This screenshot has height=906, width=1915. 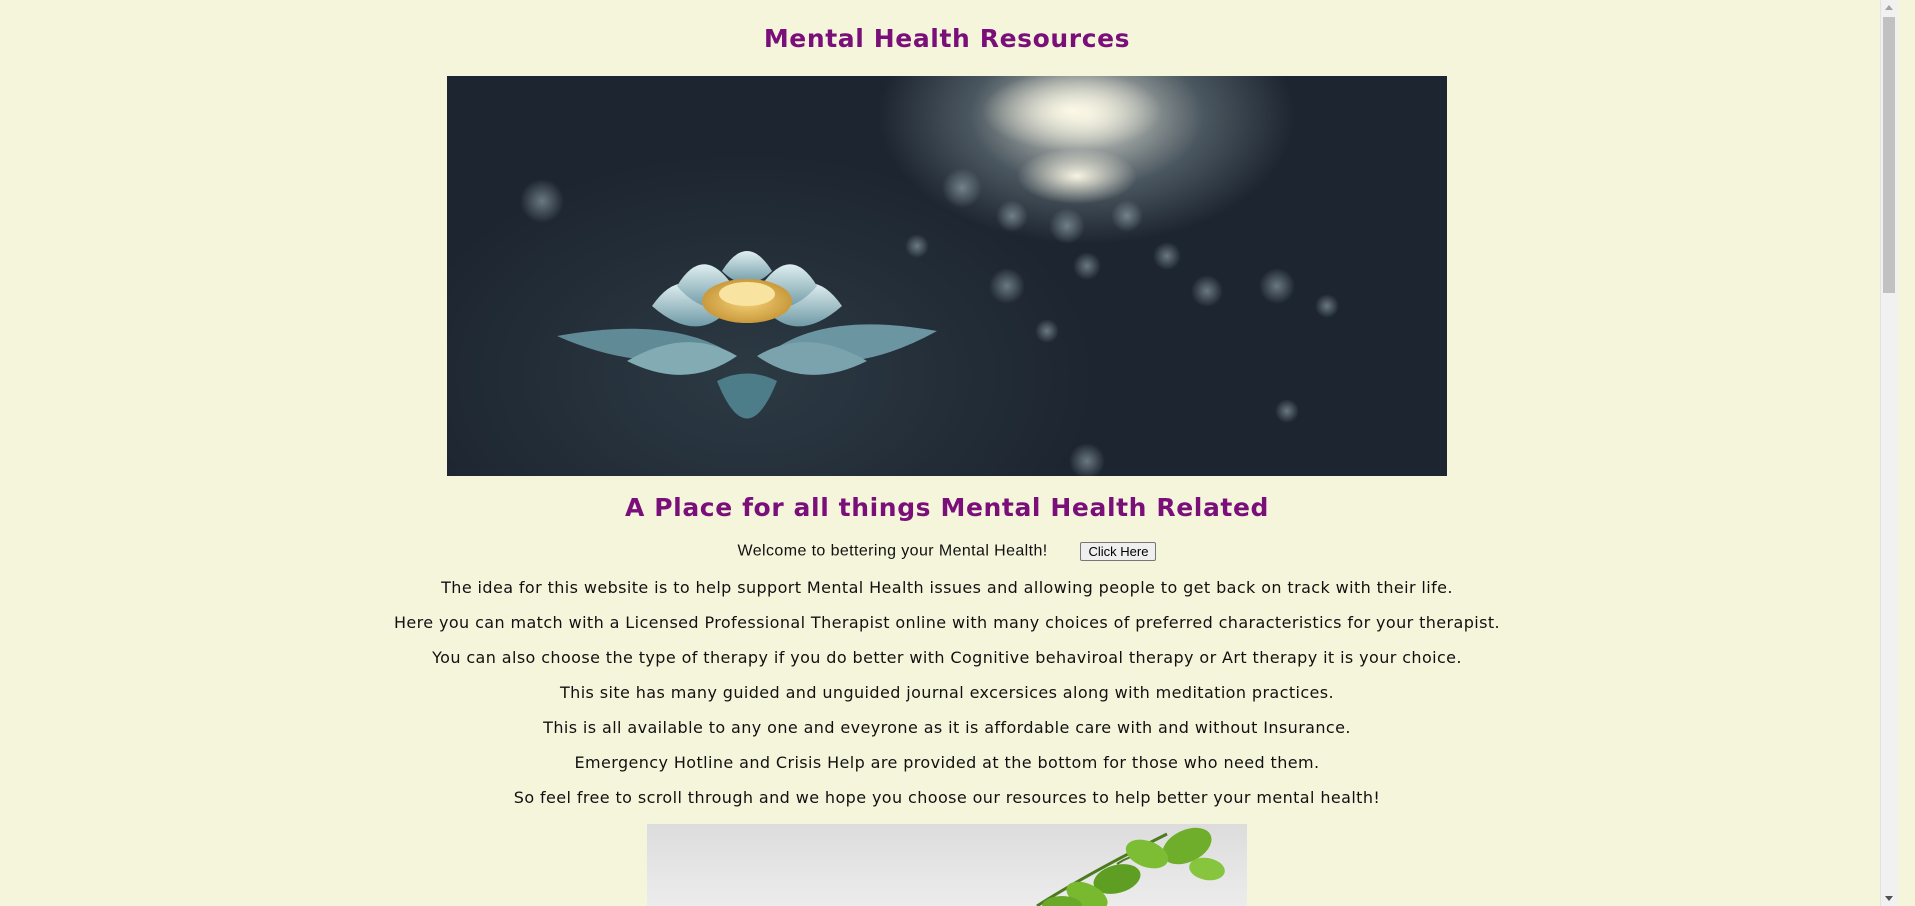 I want to click on vertical-scrollbar, so click(x=1889, y=453).